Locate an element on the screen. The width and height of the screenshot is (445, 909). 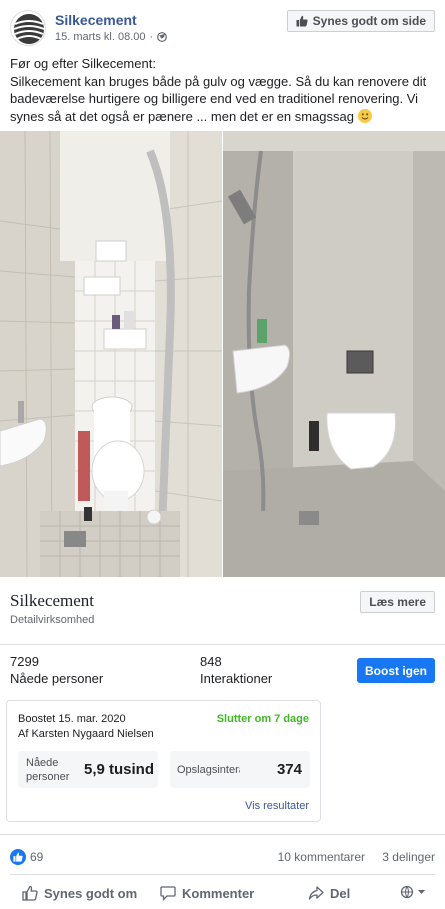
metric-reach-label-b: personer is located at coordinates (48, 777).